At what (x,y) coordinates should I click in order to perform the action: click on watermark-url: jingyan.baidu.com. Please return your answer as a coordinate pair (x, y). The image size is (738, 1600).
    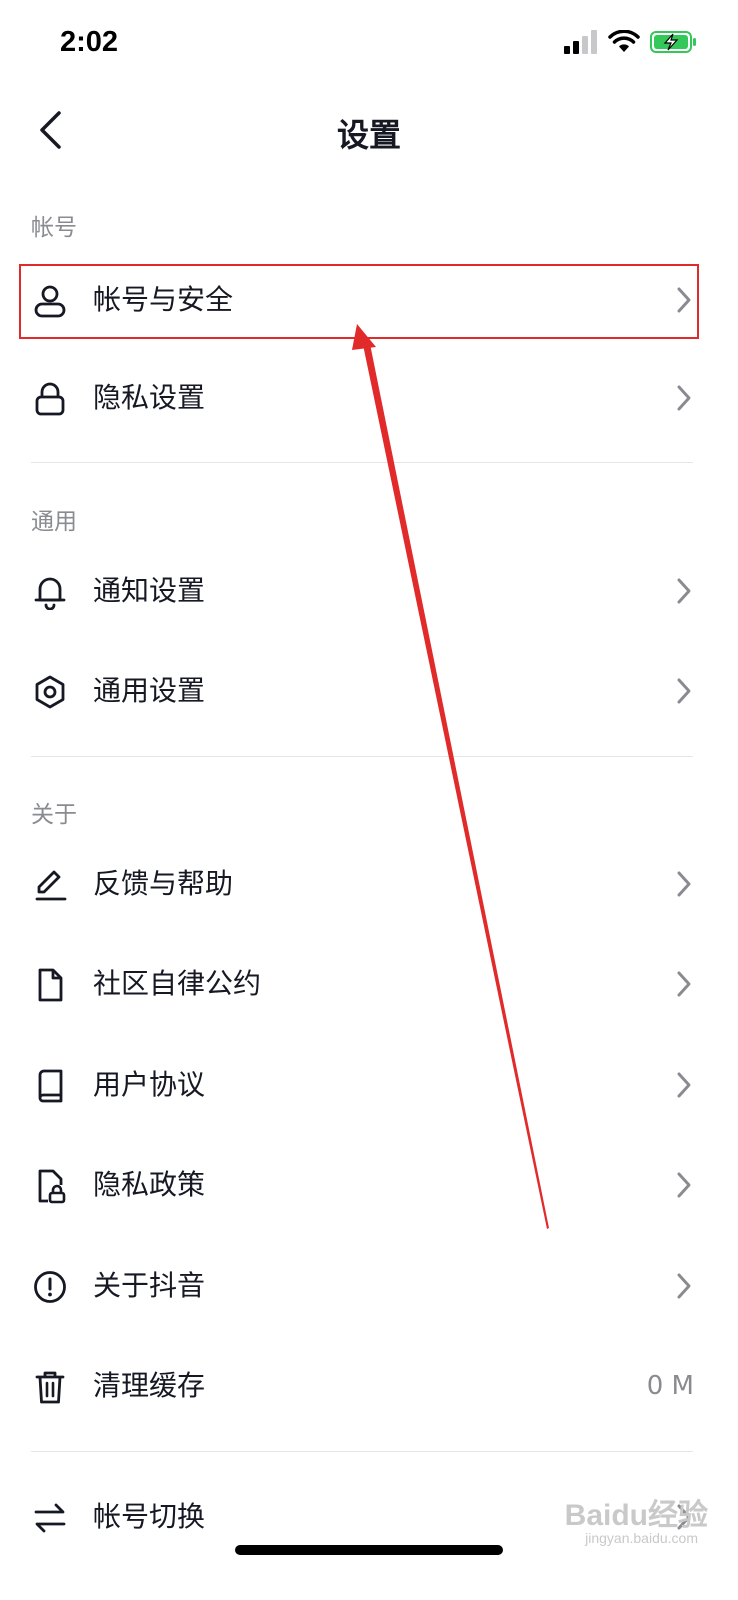
    Looking at the image, I should click on (641, 1538).